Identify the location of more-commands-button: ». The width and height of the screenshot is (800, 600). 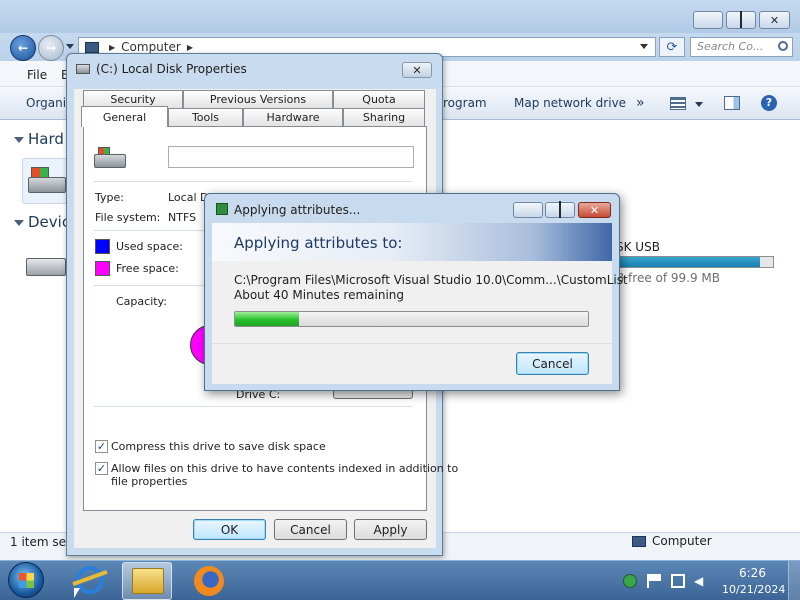
(640, 103).